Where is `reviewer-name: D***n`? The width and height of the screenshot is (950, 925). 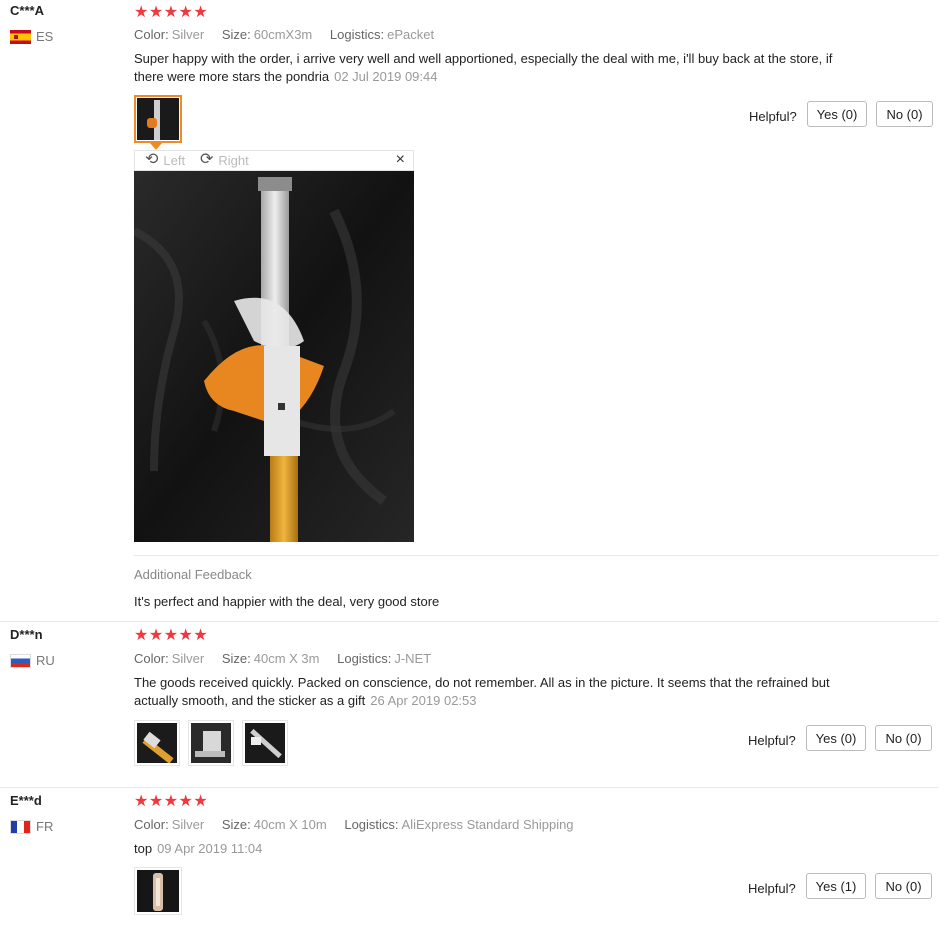 reviewer-name: D***n is located at coordinates (26, 634).